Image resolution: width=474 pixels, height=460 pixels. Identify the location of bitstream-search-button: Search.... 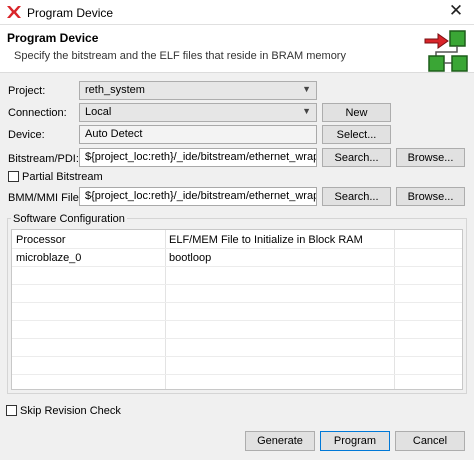
(356, 157).